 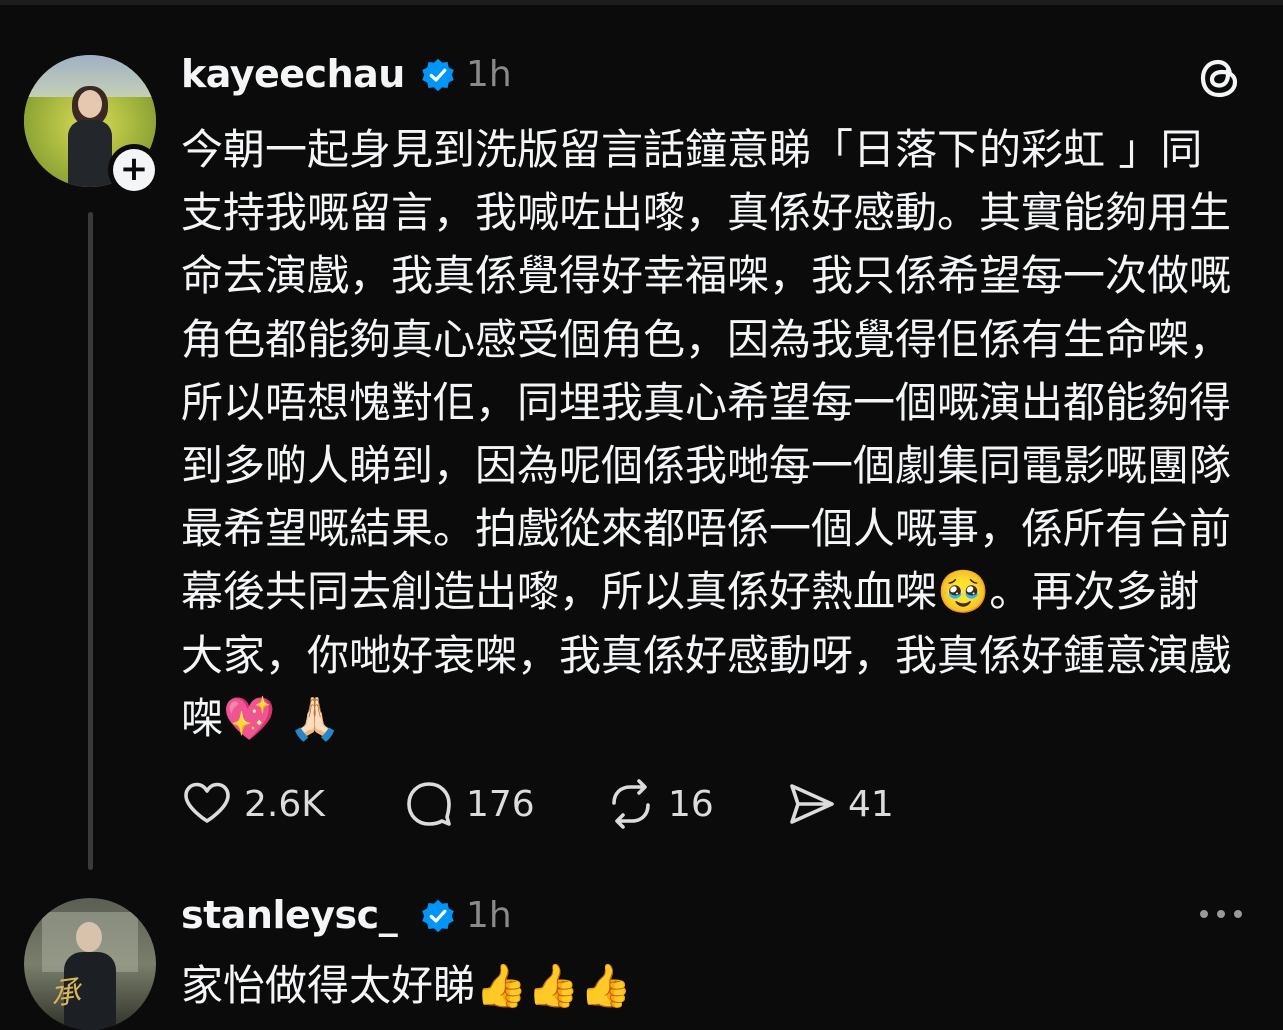 What do you see at coordinates (284, 804) in the screenshot?
I see `like-count: 2.6K` at bounding box center [284, 804].